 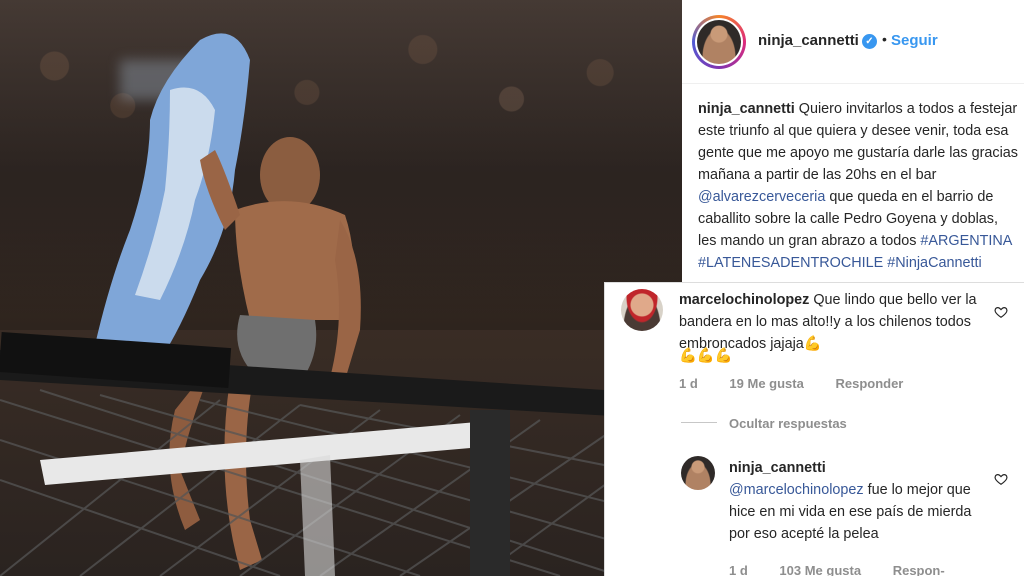 What do you see at coordinates (796, 490) in the screenshot?
I see `reply-mention: @marcelochinolopez` at bounding box center [796, 490].